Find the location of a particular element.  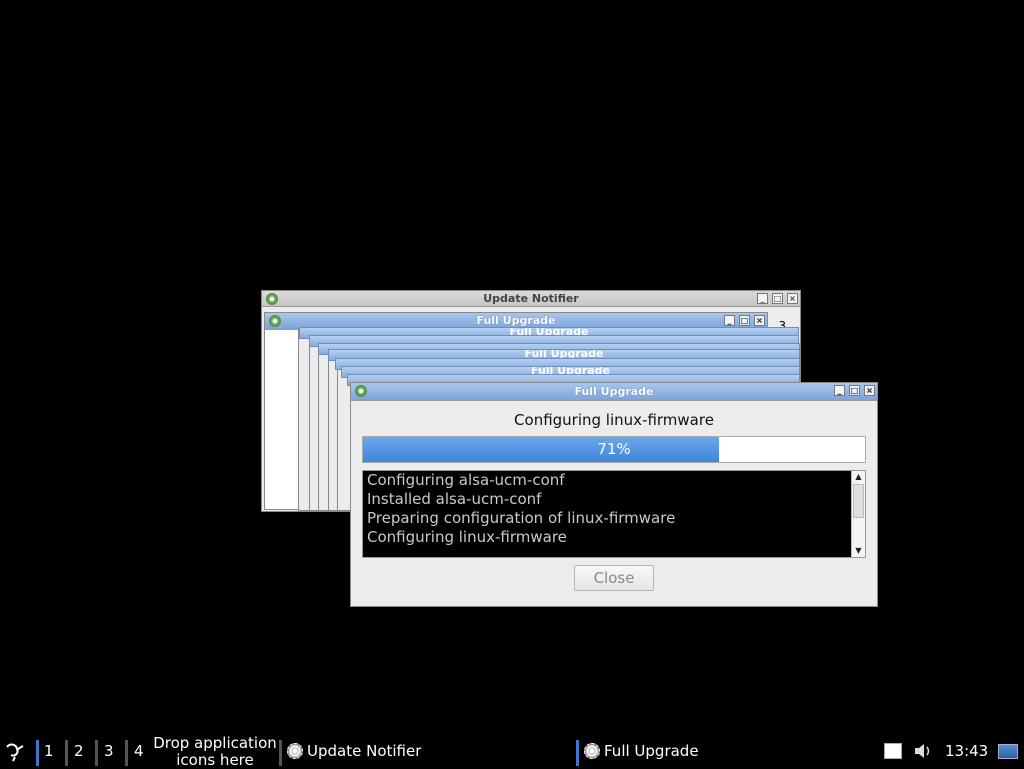

log-line: Configuring alsa-ucm-conf is located at coordinates (466, 480).